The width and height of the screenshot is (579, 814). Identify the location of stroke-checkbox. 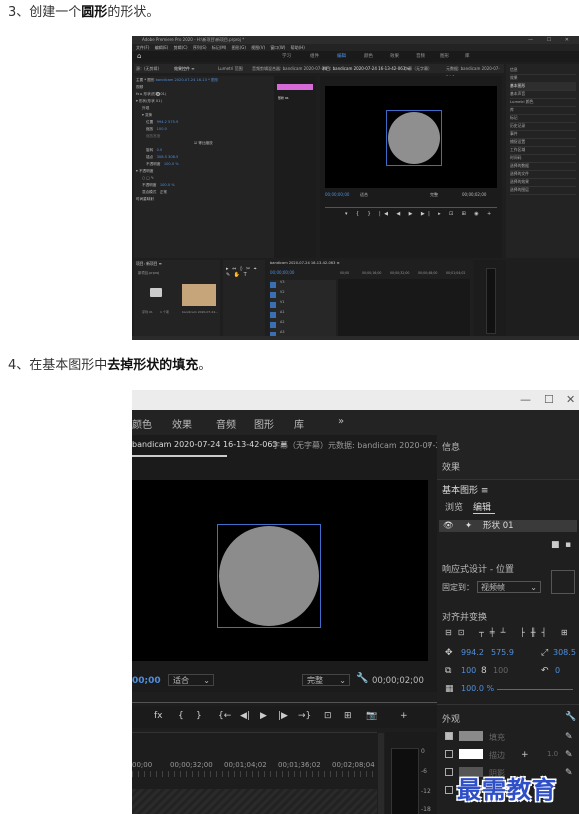
(449, 754).